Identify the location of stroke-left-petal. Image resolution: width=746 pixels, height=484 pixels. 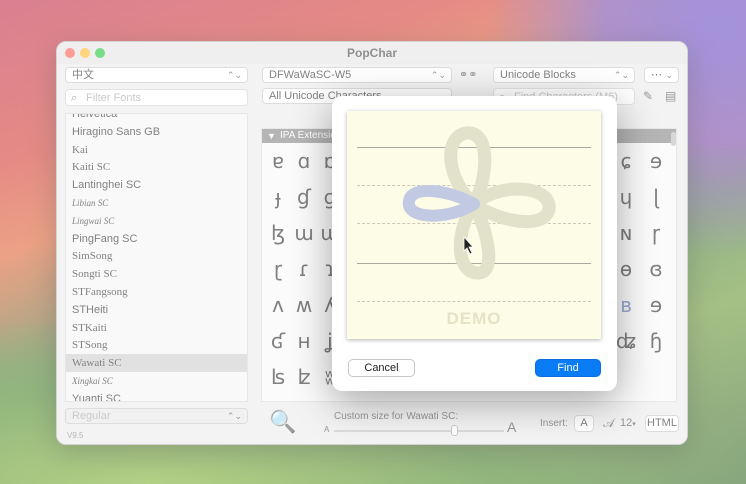
(441, 203).